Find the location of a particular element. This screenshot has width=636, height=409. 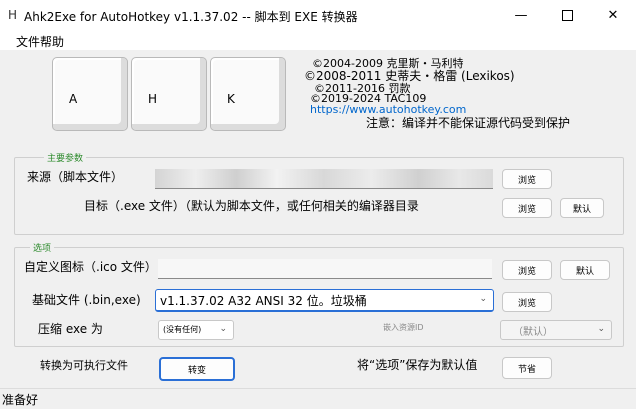

close-button: ✕ is located at coordinates (613, 15).